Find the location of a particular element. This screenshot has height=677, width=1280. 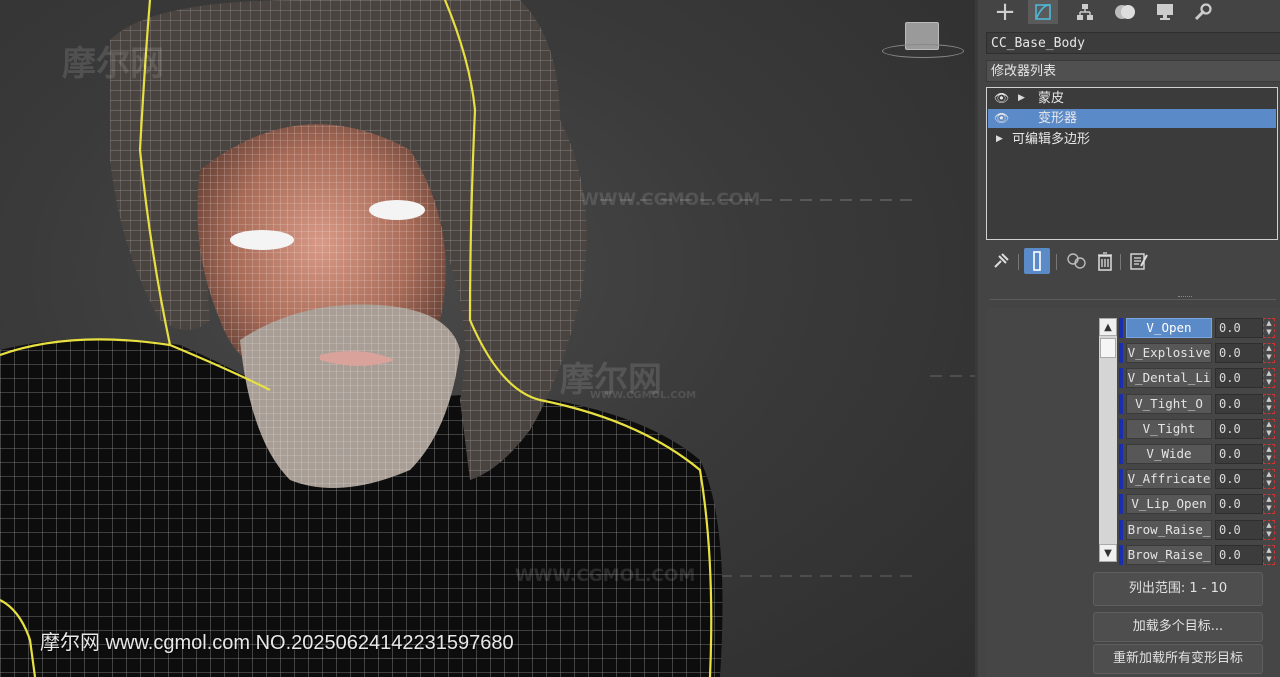

morph-channel-row: V_Lip_Open 0.0 ▲ ▼ is located at coordinates (1197, 503).